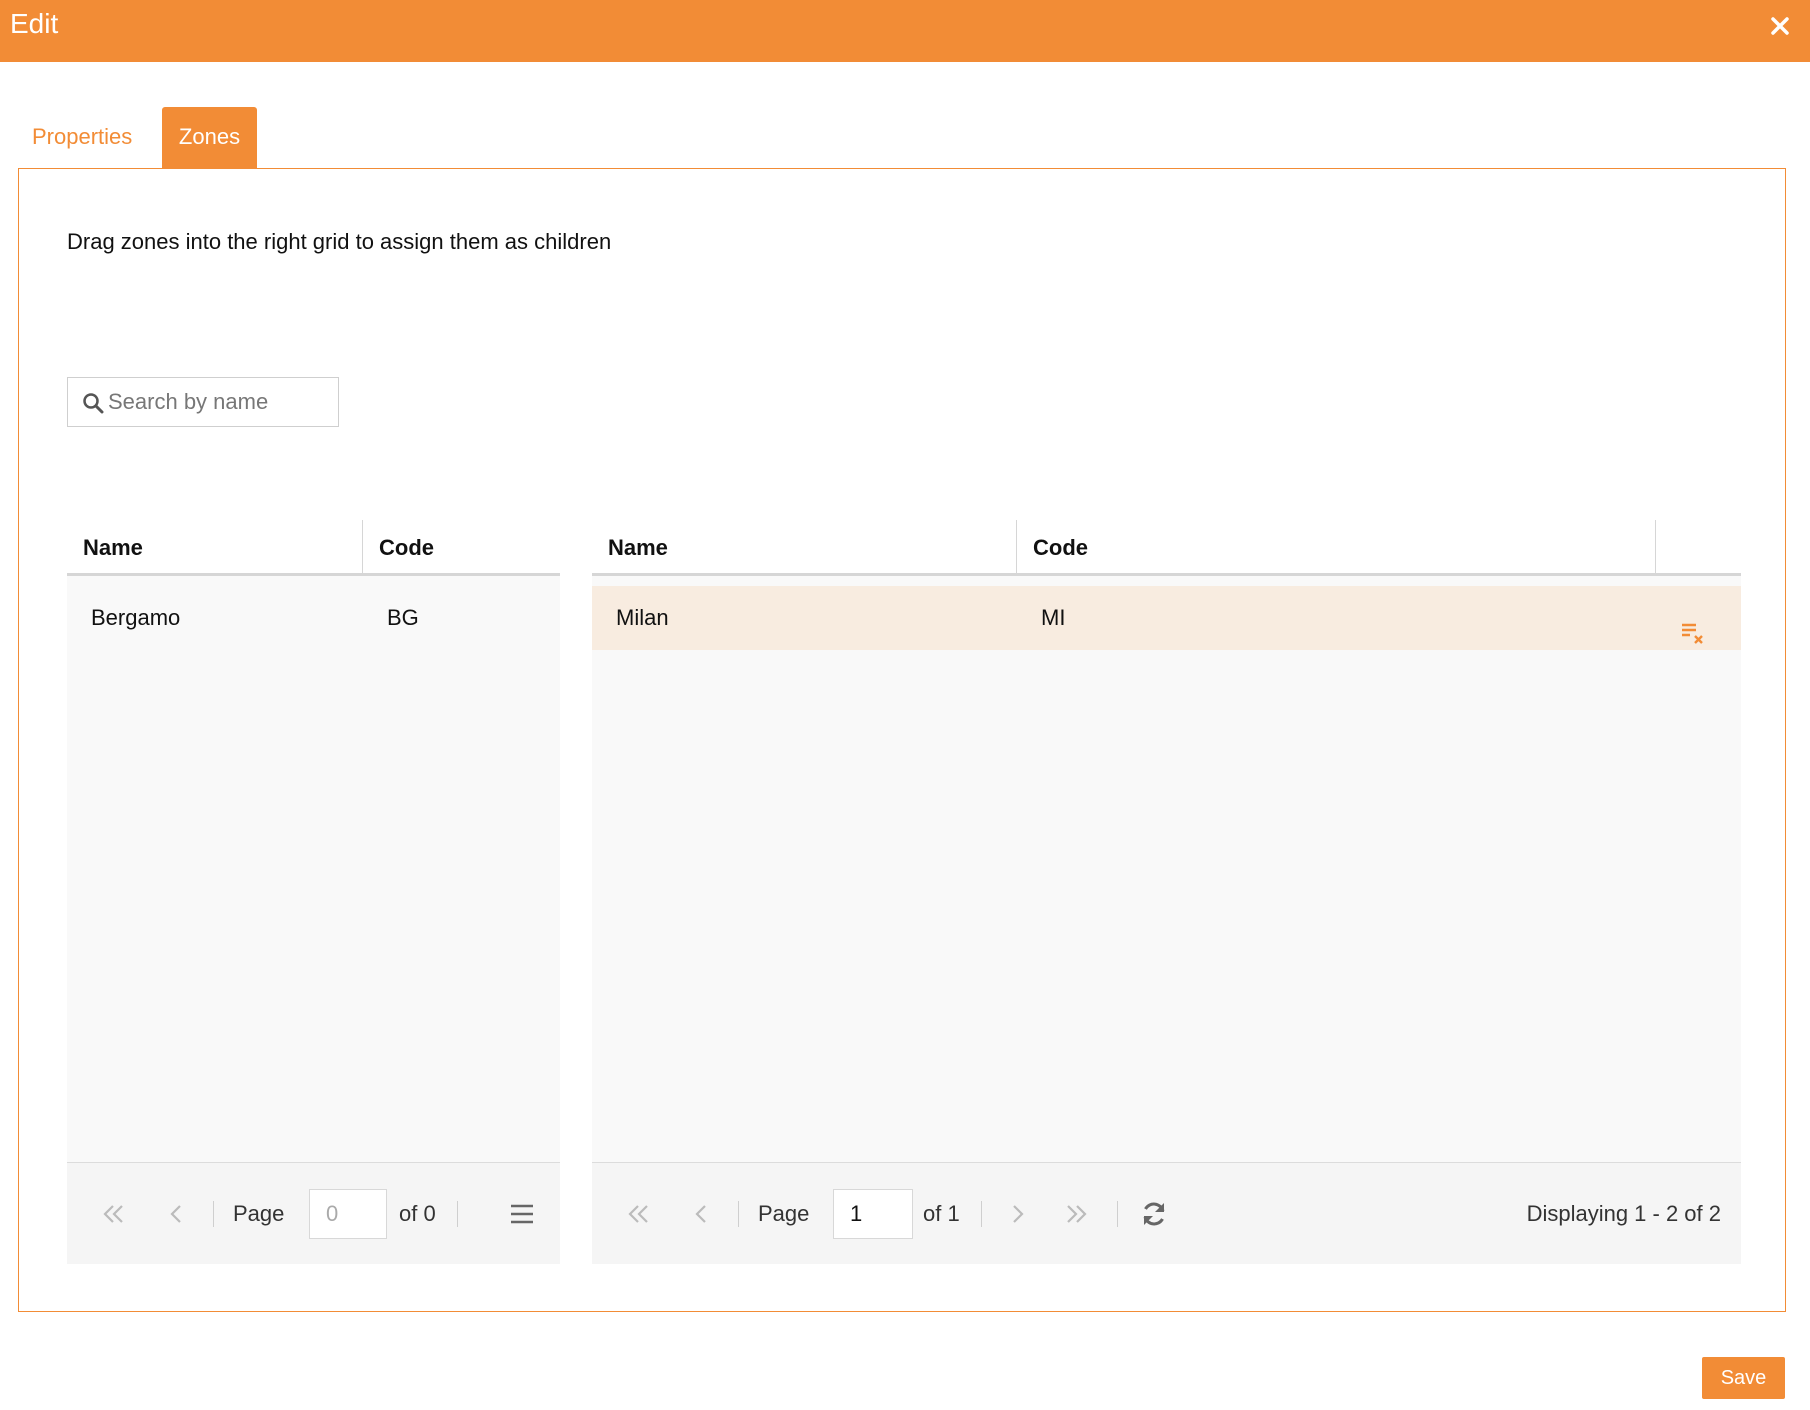  Describe the element at coordinates (1692, 633) in the screenshot. I see `remove-row-icon` at that location.